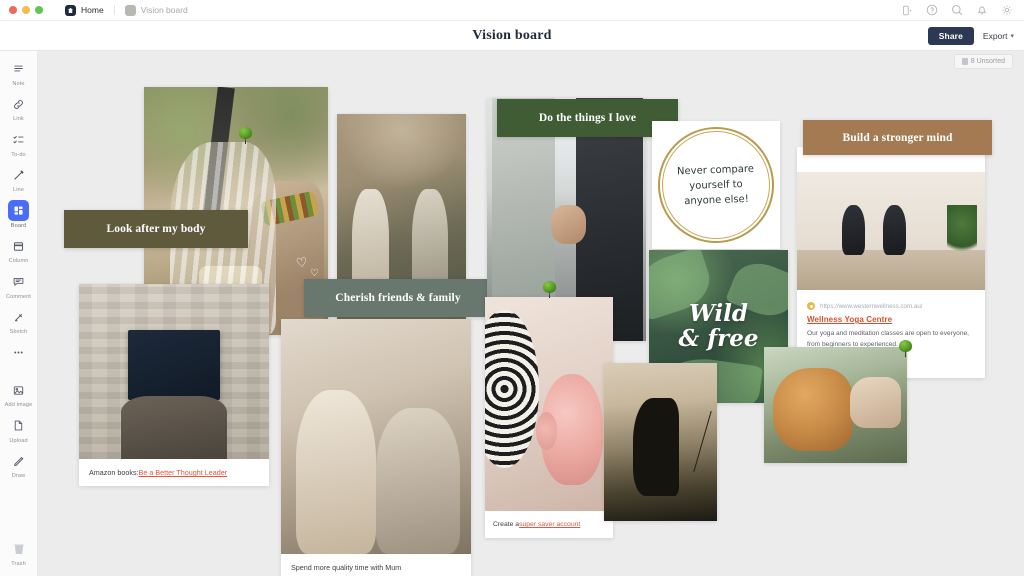 The width and height of the screenshot is (1024, 576). Describe the element at coordinates (18, 246) in the screenshot. I see `column-icon` at that location.